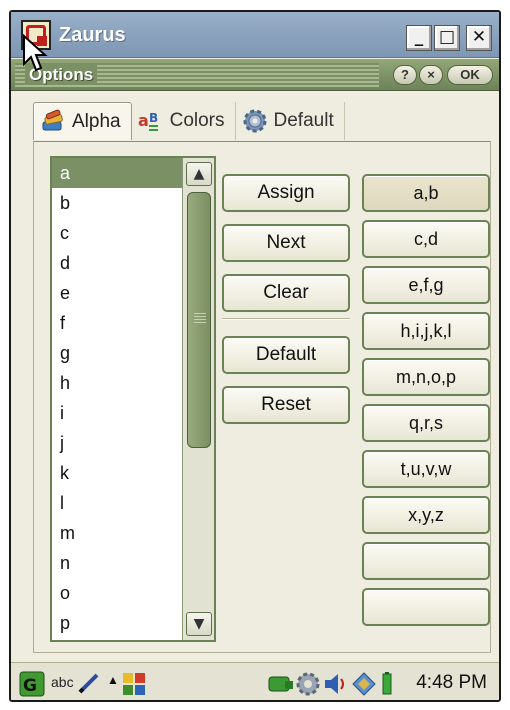 The image size is (510, 710). I want to click on letter-list-item: e, so click(117, 293).